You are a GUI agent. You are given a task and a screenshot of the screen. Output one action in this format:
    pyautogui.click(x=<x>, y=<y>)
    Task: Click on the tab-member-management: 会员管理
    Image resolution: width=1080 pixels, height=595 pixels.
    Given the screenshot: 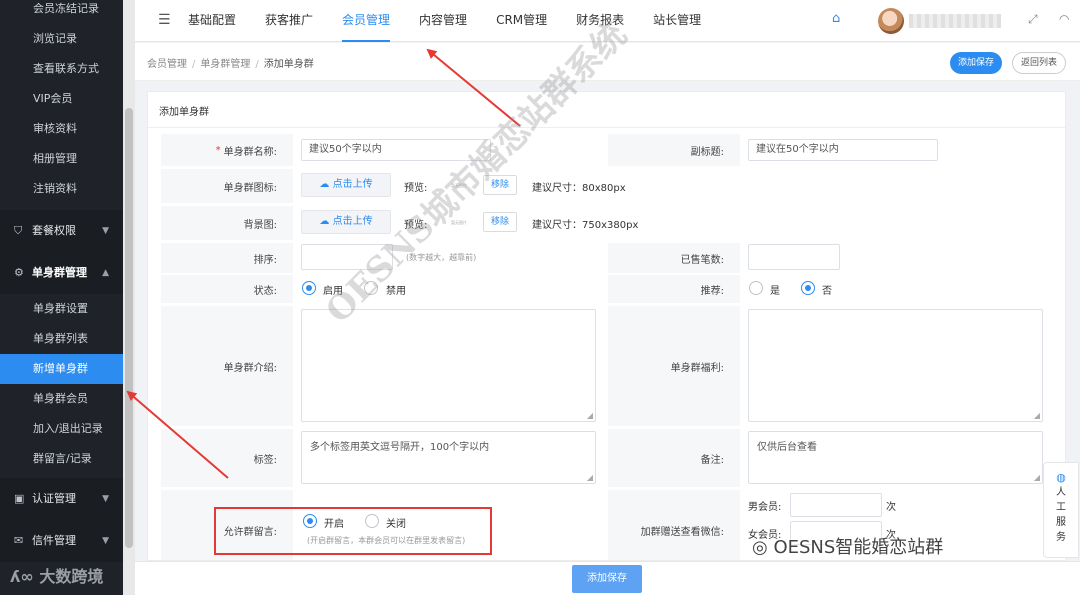 What is the action you would take?
    pyautogui.click(x=366, y=21)
    